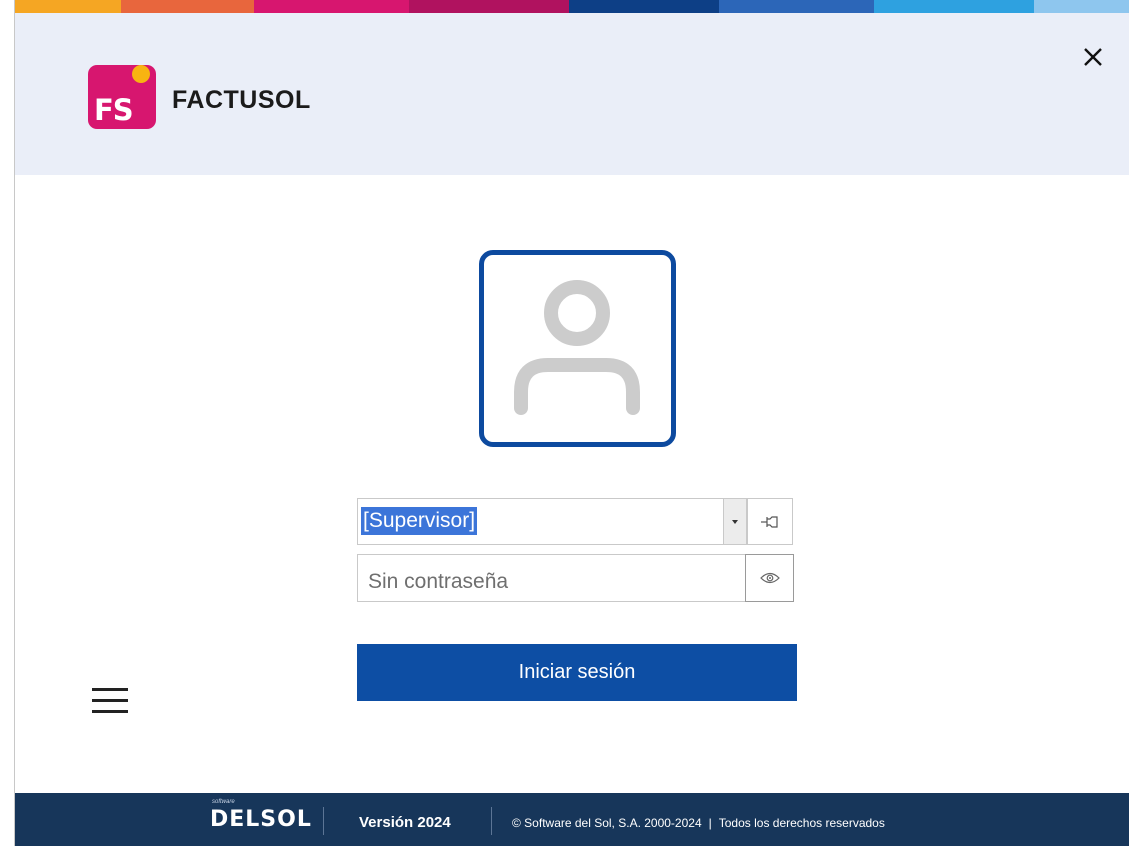  What do you see at coordinates (141, 74) in the screenshot?
I see `logo-dot` at bounding box center [141, 74].